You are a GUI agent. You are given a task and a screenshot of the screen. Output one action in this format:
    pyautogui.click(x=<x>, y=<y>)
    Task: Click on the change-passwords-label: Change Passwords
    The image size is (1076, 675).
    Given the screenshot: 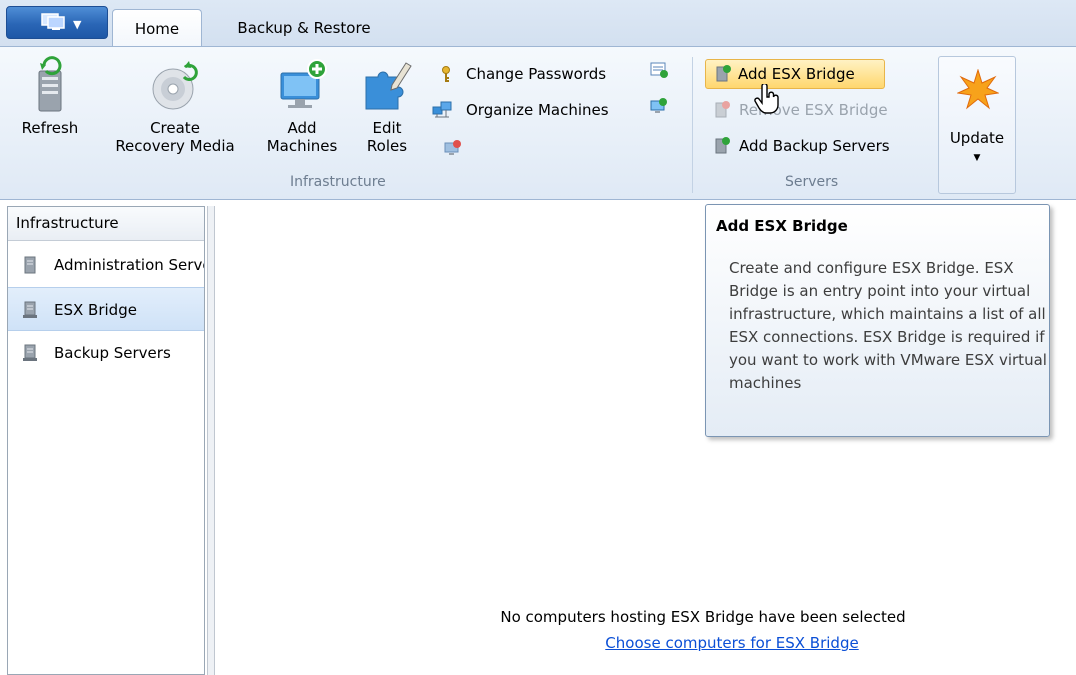 What is the action you would take?
    pyautogui.click(x=536, y=74)
    